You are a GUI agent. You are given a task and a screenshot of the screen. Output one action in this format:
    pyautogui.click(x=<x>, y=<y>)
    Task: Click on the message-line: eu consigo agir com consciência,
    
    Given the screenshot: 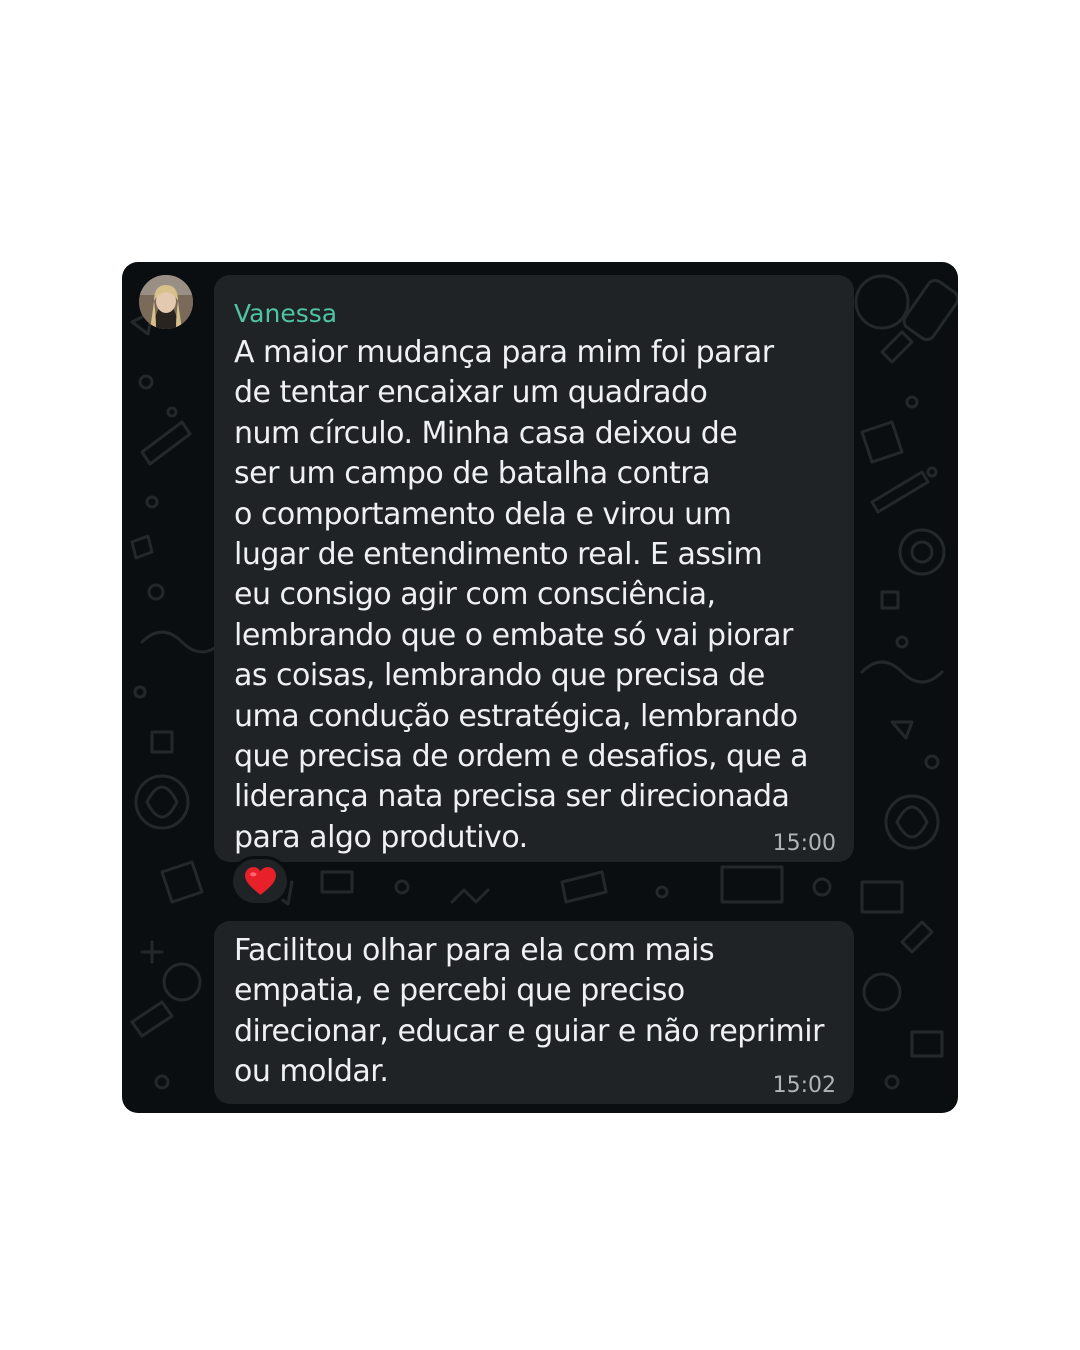 What is the action you would take?
    pyautogui.click(x=475, y=595)
    